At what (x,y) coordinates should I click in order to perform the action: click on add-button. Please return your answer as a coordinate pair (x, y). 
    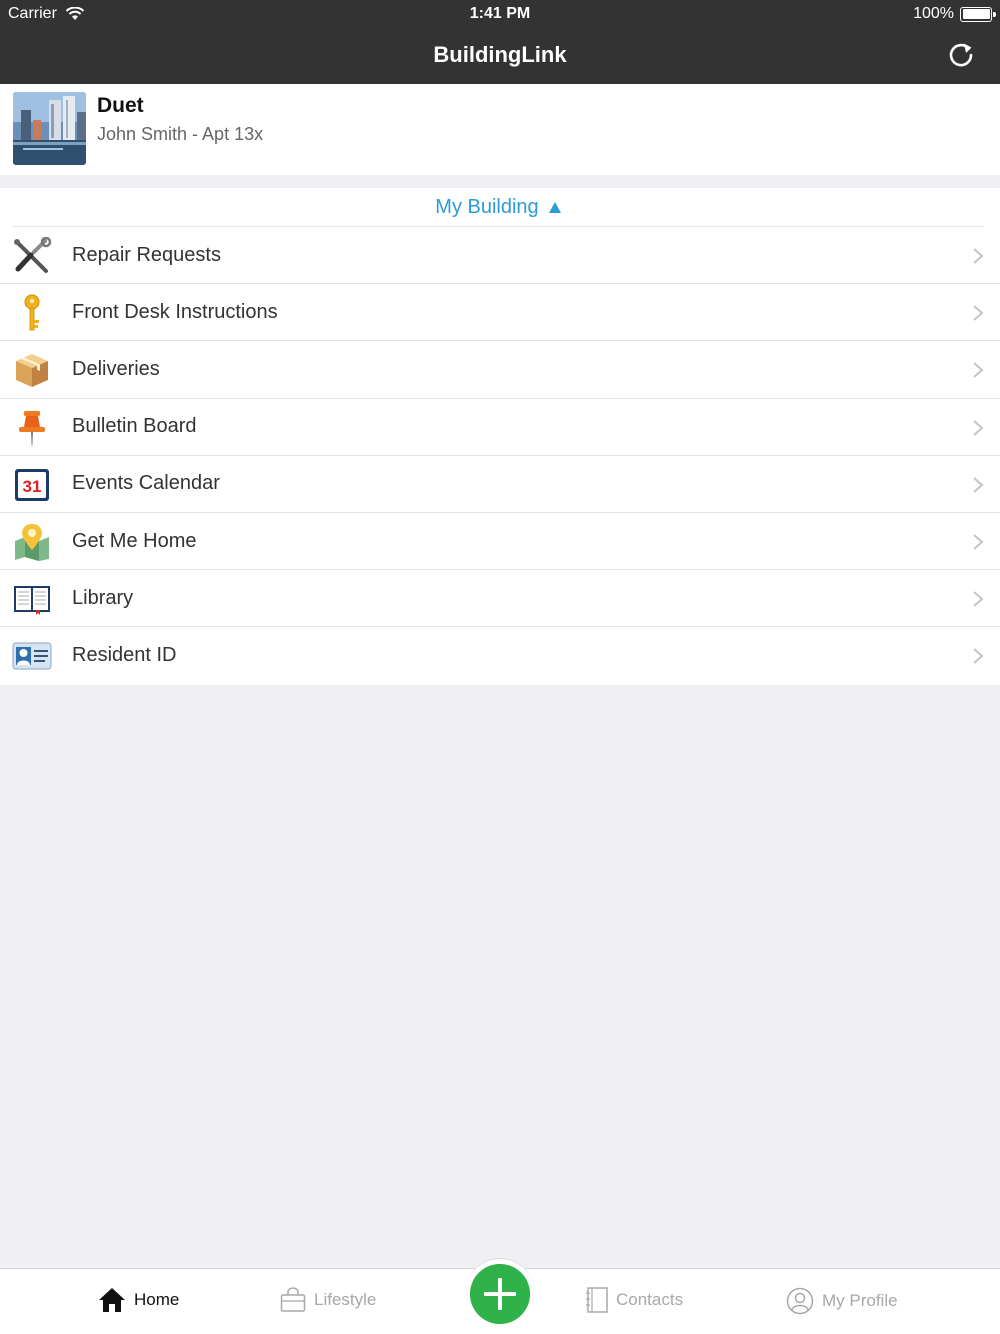
    Looking at the image, I should click on (500, 1294).